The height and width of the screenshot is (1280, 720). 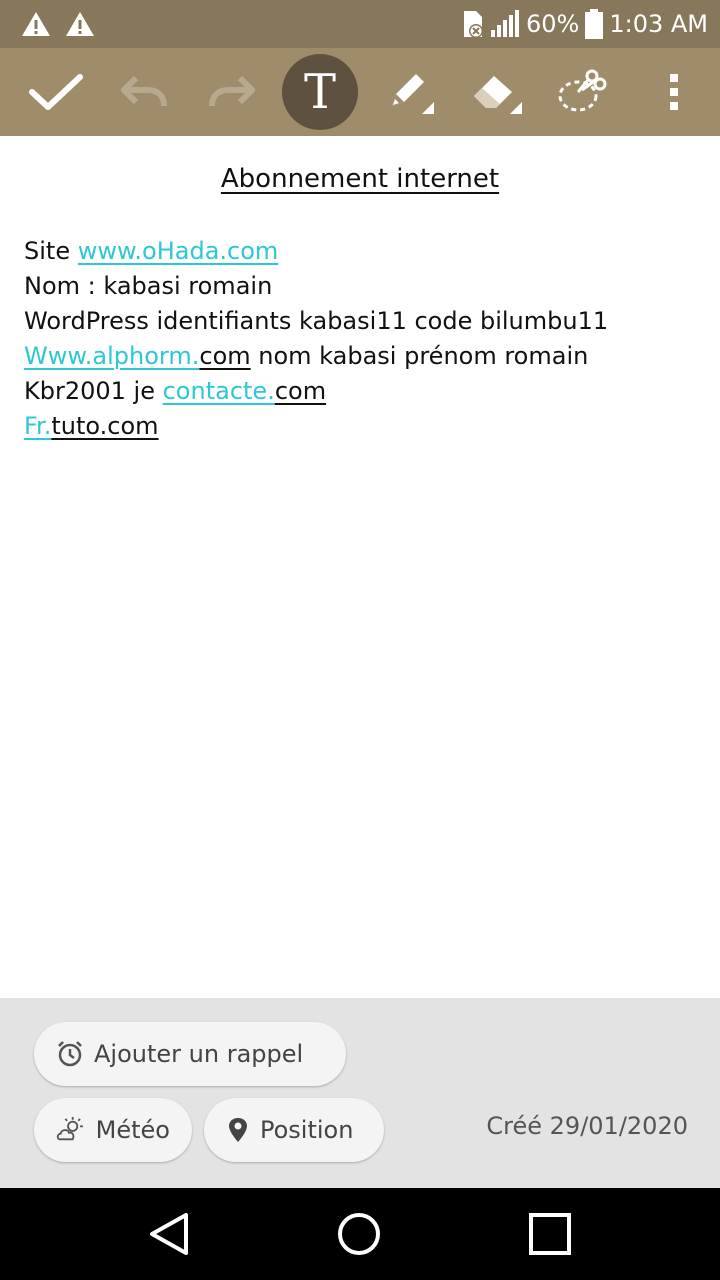 I want to click on more-menu-button, so click(x=674, y=92).